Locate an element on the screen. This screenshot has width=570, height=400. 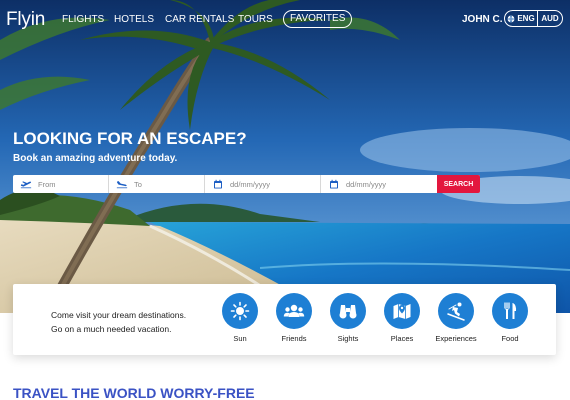
plane-takeoff-icon is located at coordinates (26, 185).